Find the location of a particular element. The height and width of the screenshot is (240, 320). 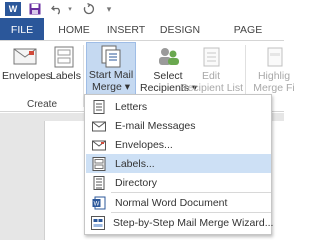

menu-item-email-messages: E-mail Messages is located at coordinates (178, 125).